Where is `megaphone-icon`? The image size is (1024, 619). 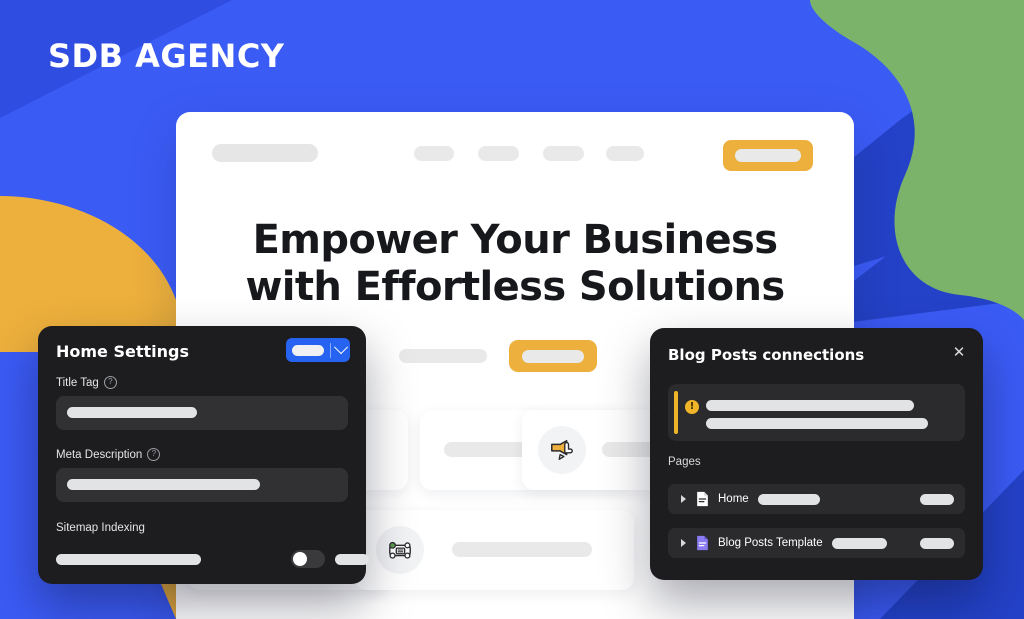
megaphone-icon is located at coordinates (562, 450).